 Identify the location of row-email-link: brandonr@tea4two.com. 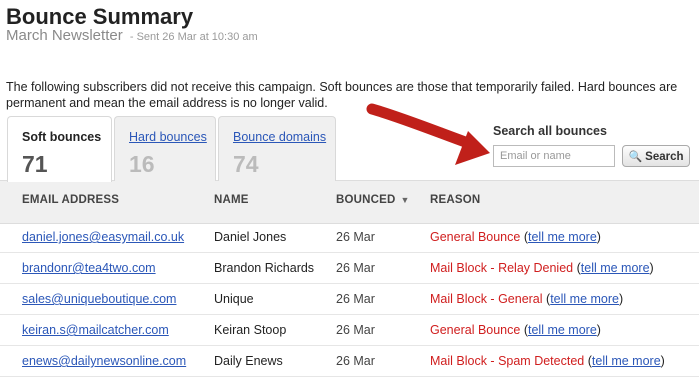
(89, 268).